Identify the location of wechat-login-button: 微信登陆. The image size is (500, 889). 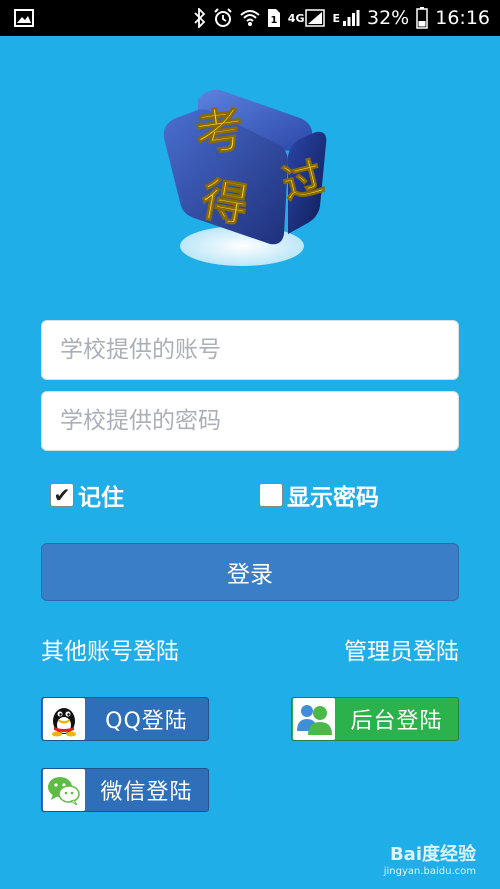
(125, 790).